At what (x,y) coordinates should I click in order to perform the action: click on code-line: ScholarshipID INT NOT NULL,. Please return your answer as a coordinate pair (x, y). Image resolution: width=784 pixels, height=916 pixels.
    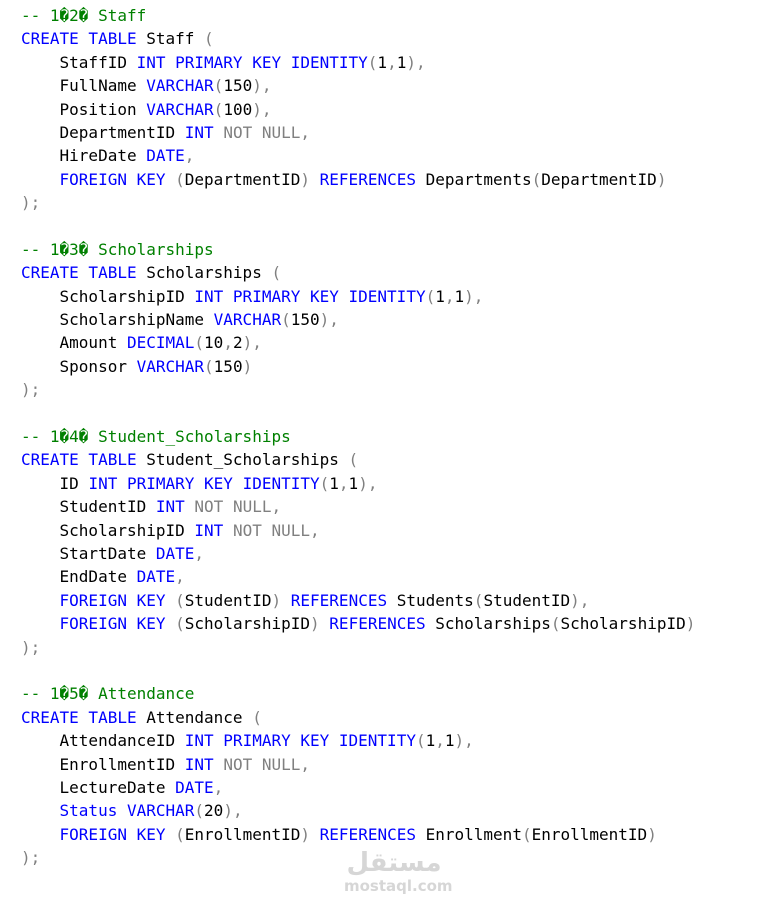
    Looking at the image, I should click on (358, 530).